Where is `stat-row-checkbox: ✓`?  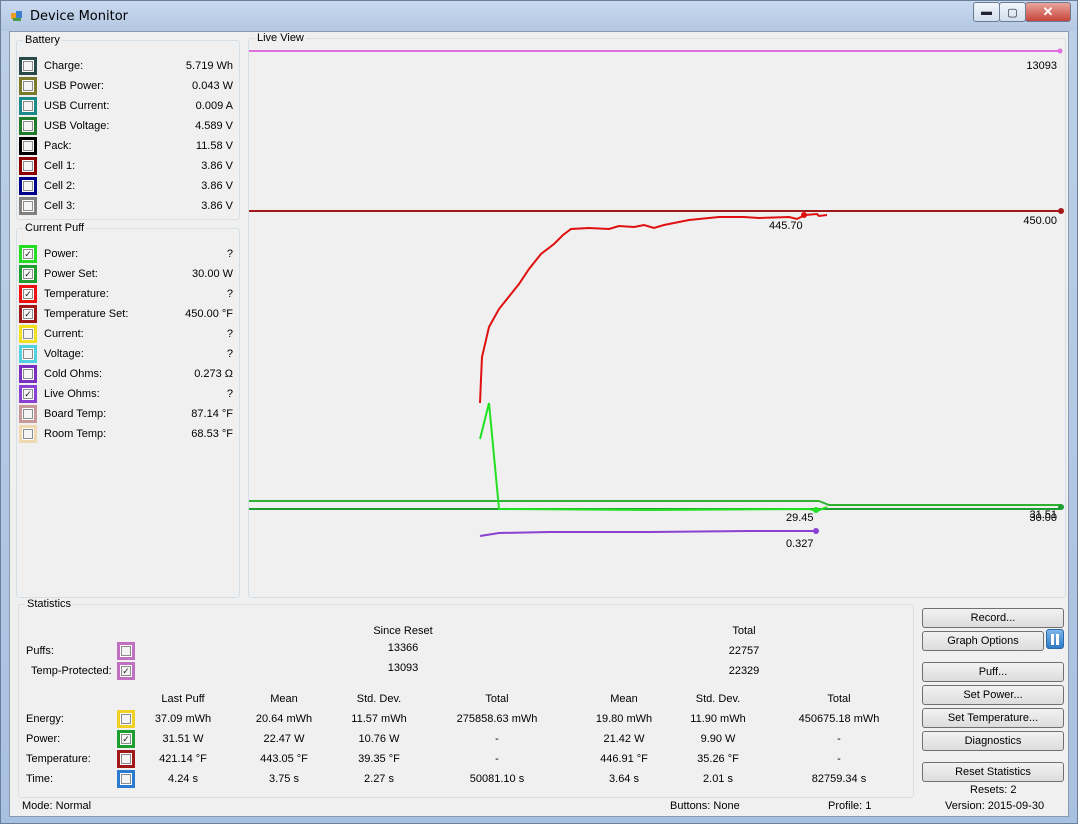 stat-row-checkbox: ✓ is located at coordinates (126, 739).